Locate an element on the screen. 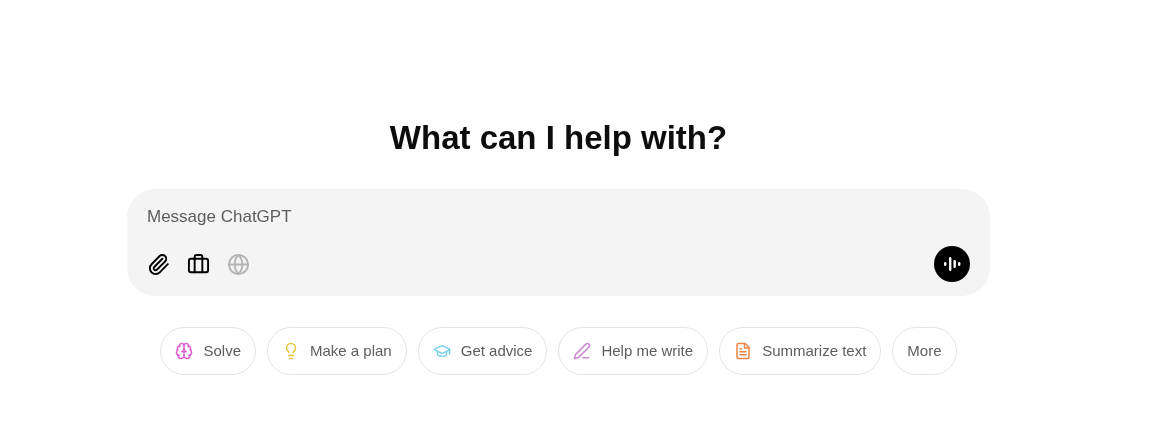 This screenshot has height=441, width=1164. message-input: Message ChatGPT is located at coordinates (558, 217).